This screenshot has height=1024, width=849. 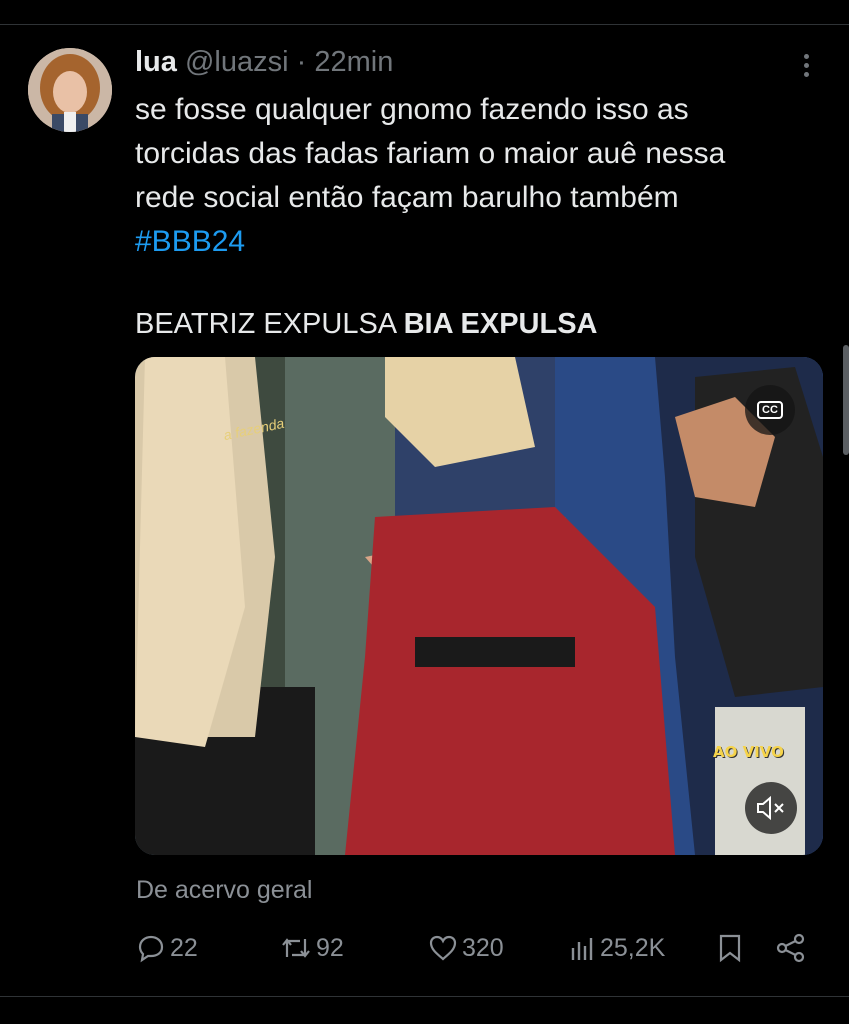 I want to click on reply-button: 22, so click(x=167, y=948).